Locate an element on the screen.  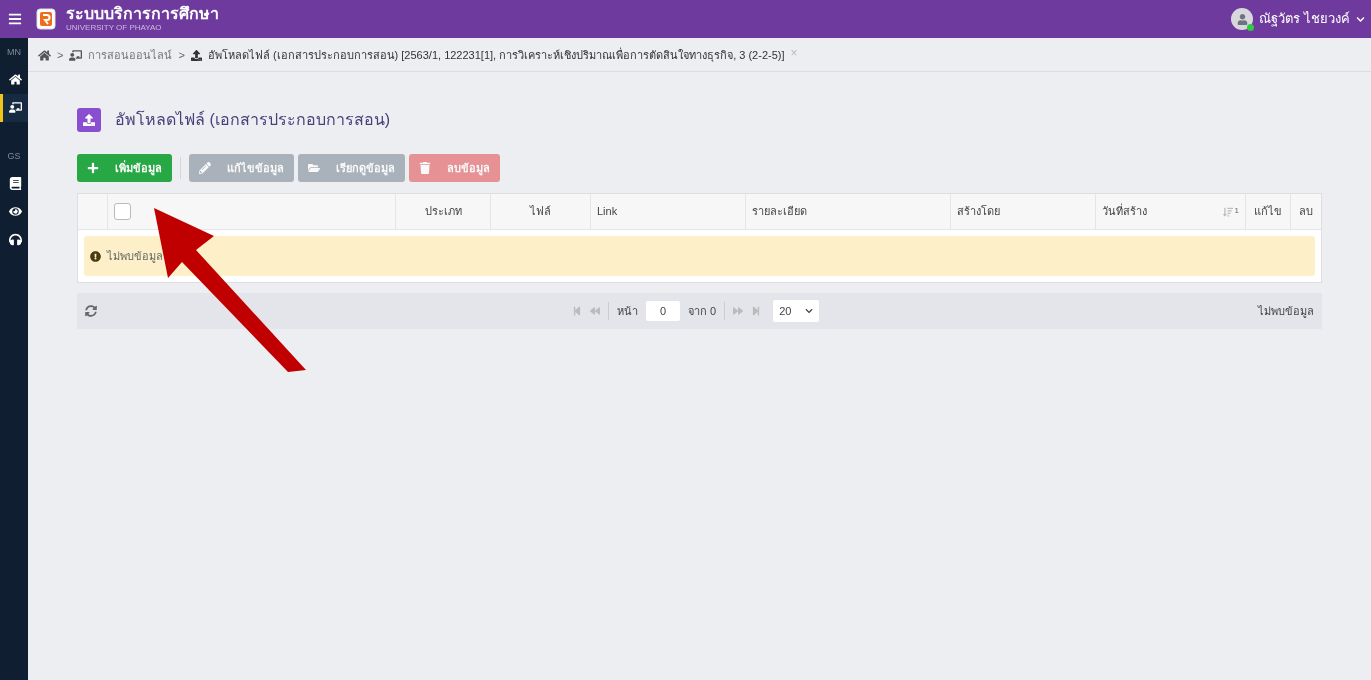
menu-icon is located at coordinates (15, 19).